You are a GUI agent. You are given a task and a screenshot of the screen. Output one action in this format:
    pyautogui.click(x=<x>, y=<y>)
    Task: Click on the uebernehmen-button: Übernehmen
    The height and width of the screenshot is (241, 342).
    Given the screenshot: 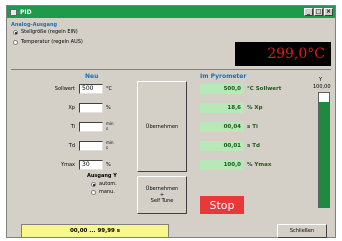 What is the action you would take?
    pyautogui.click(x=162, y=126)
    